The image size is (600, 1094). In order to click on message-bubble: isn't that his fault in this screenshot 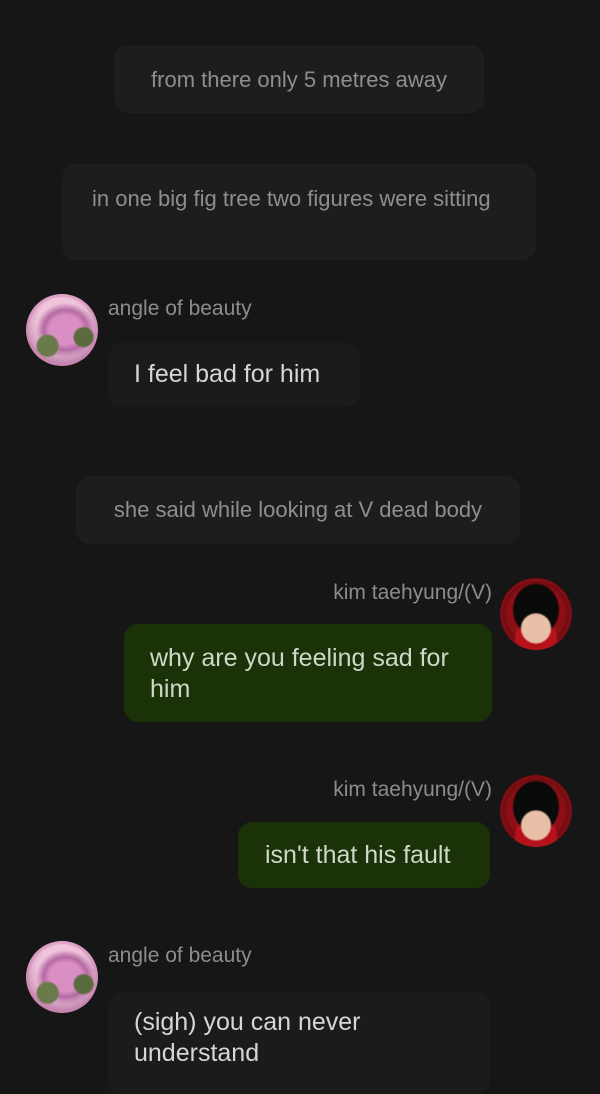, I will do `click(364, 855)`.